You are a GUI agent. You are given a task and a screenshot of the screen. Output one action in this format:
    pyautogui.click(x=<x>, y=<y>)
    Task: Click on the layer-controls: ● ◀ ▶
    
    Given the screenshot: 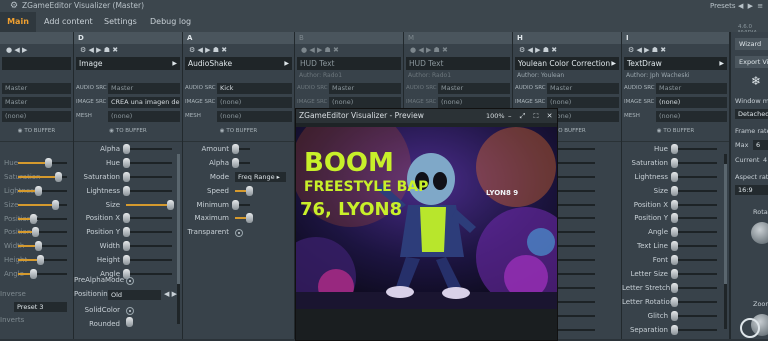 What is the action you would take?
    pyautogui.click(x=36, y=50)
    